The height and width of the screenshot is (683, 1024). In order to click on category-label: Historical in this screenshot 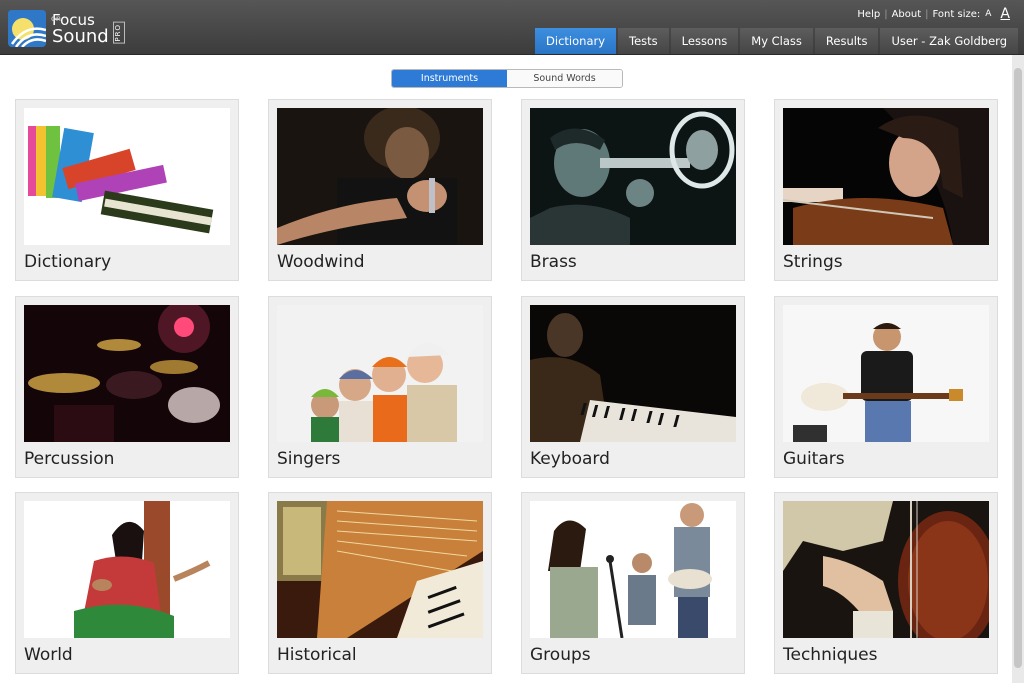, I will do `click(317, 655)`.